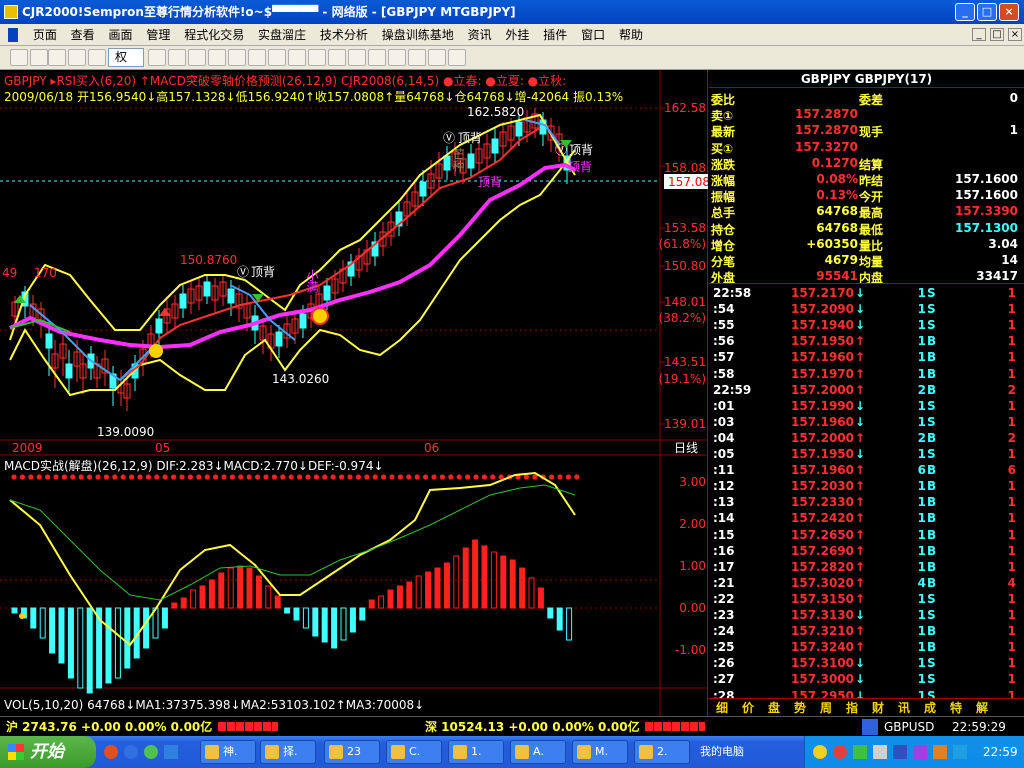  Describe the element at coordinates (662, 752) in the screenshot. I see `task-item: 2.` at that location.